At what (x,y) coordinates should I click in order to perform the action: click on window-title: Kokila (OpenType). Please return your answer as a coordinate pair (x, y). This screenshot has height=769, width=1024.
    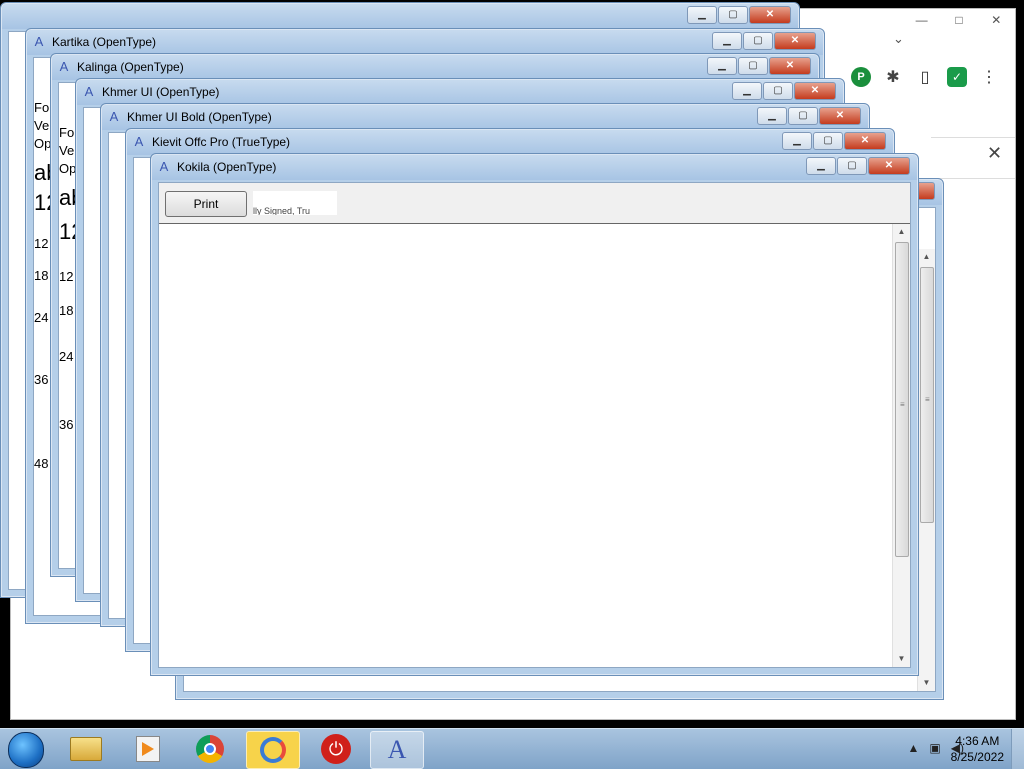
    Looking at the image, I should click on (227, 167).